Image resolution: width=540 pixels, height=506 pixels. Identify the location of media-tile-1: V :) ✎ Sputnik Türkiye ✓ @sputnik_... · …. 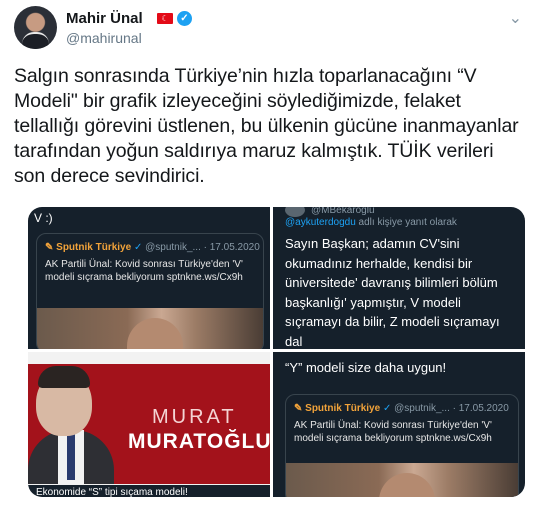
(149, 278).